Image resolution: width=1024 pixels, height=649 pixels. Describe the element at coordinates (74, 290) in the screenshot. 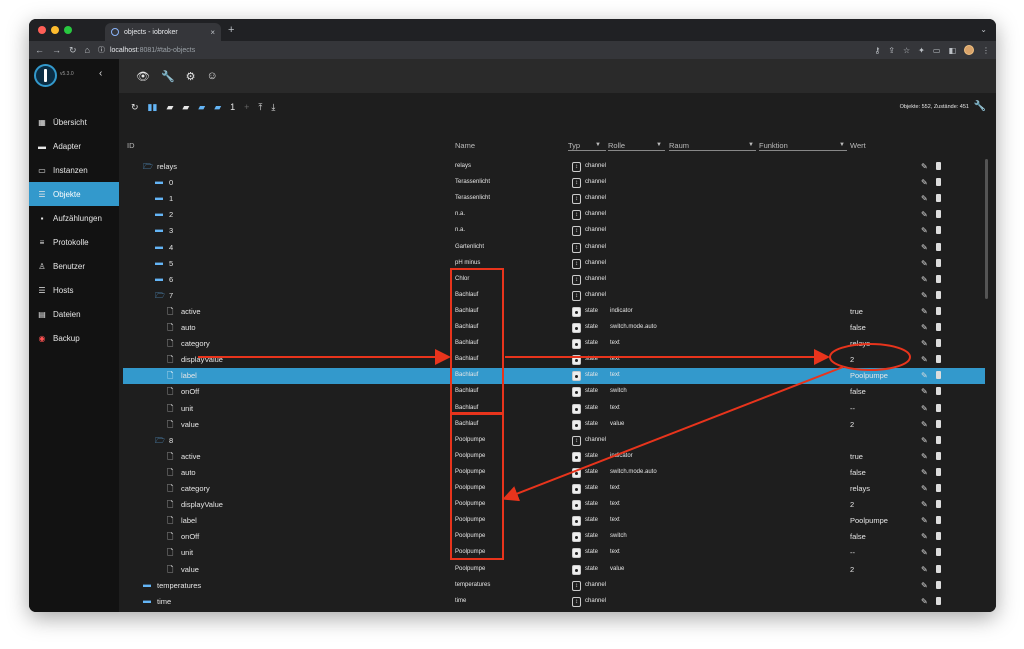

I see `sidebar-item-hosts: ☰ Hosts` at that location.